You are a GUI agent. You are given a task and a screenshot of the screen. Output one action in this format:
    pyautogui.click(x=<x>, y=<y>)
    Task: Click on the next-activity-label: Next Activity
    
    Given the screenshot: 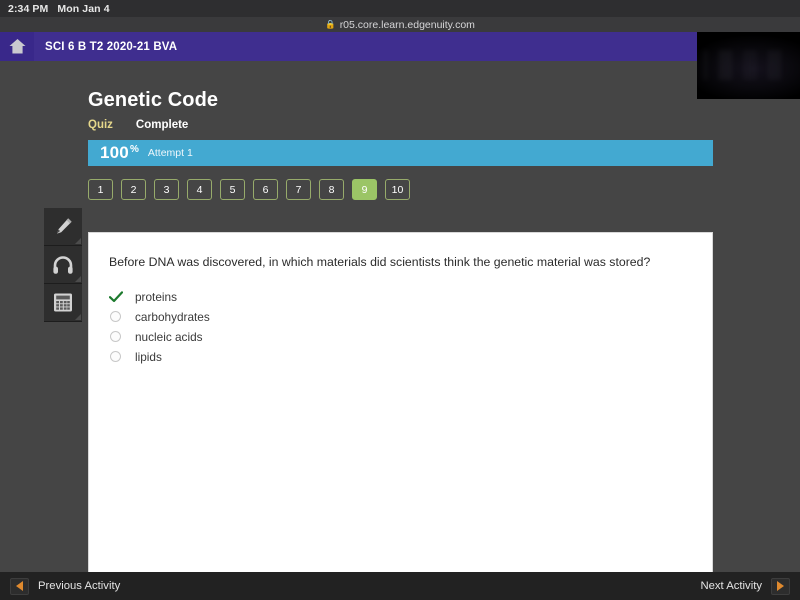 What is the action you would take?
    pyautogui.click(x=731, y=586)
    